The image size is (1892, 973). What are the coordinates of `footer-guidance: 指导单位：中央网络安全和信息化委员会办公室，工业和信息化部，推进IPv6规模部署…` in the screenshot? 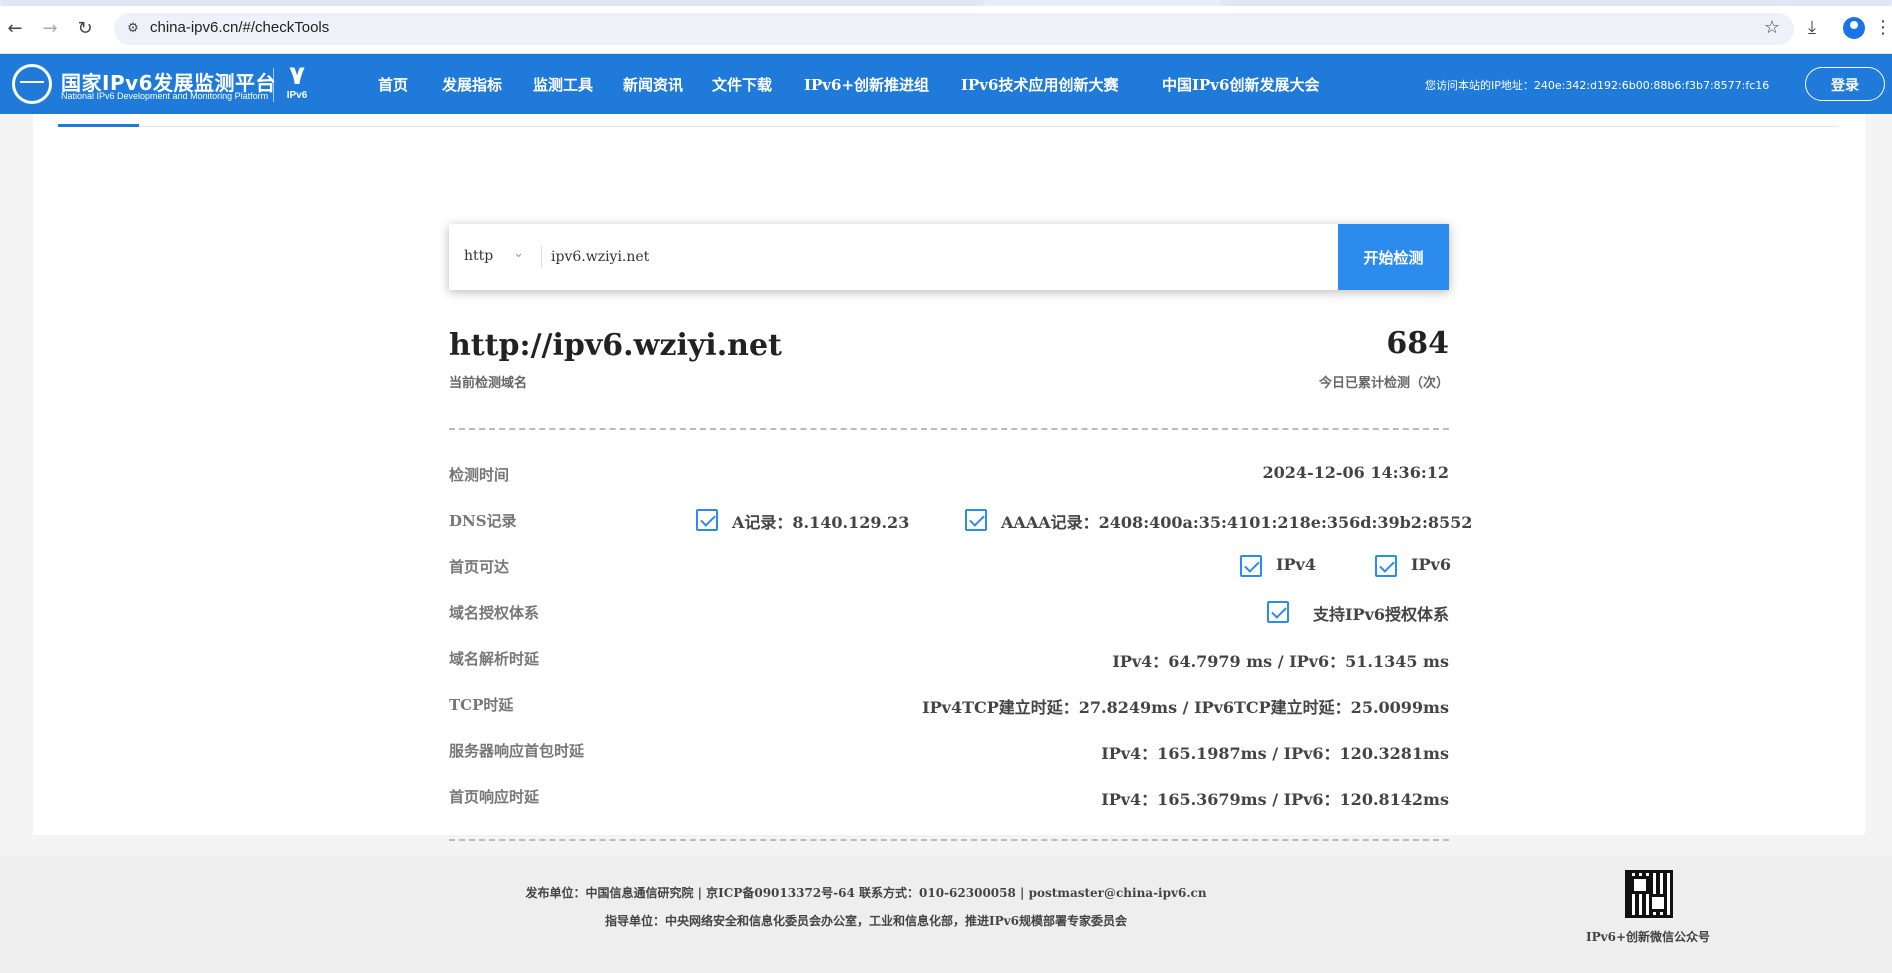 It's located at (866, 921).